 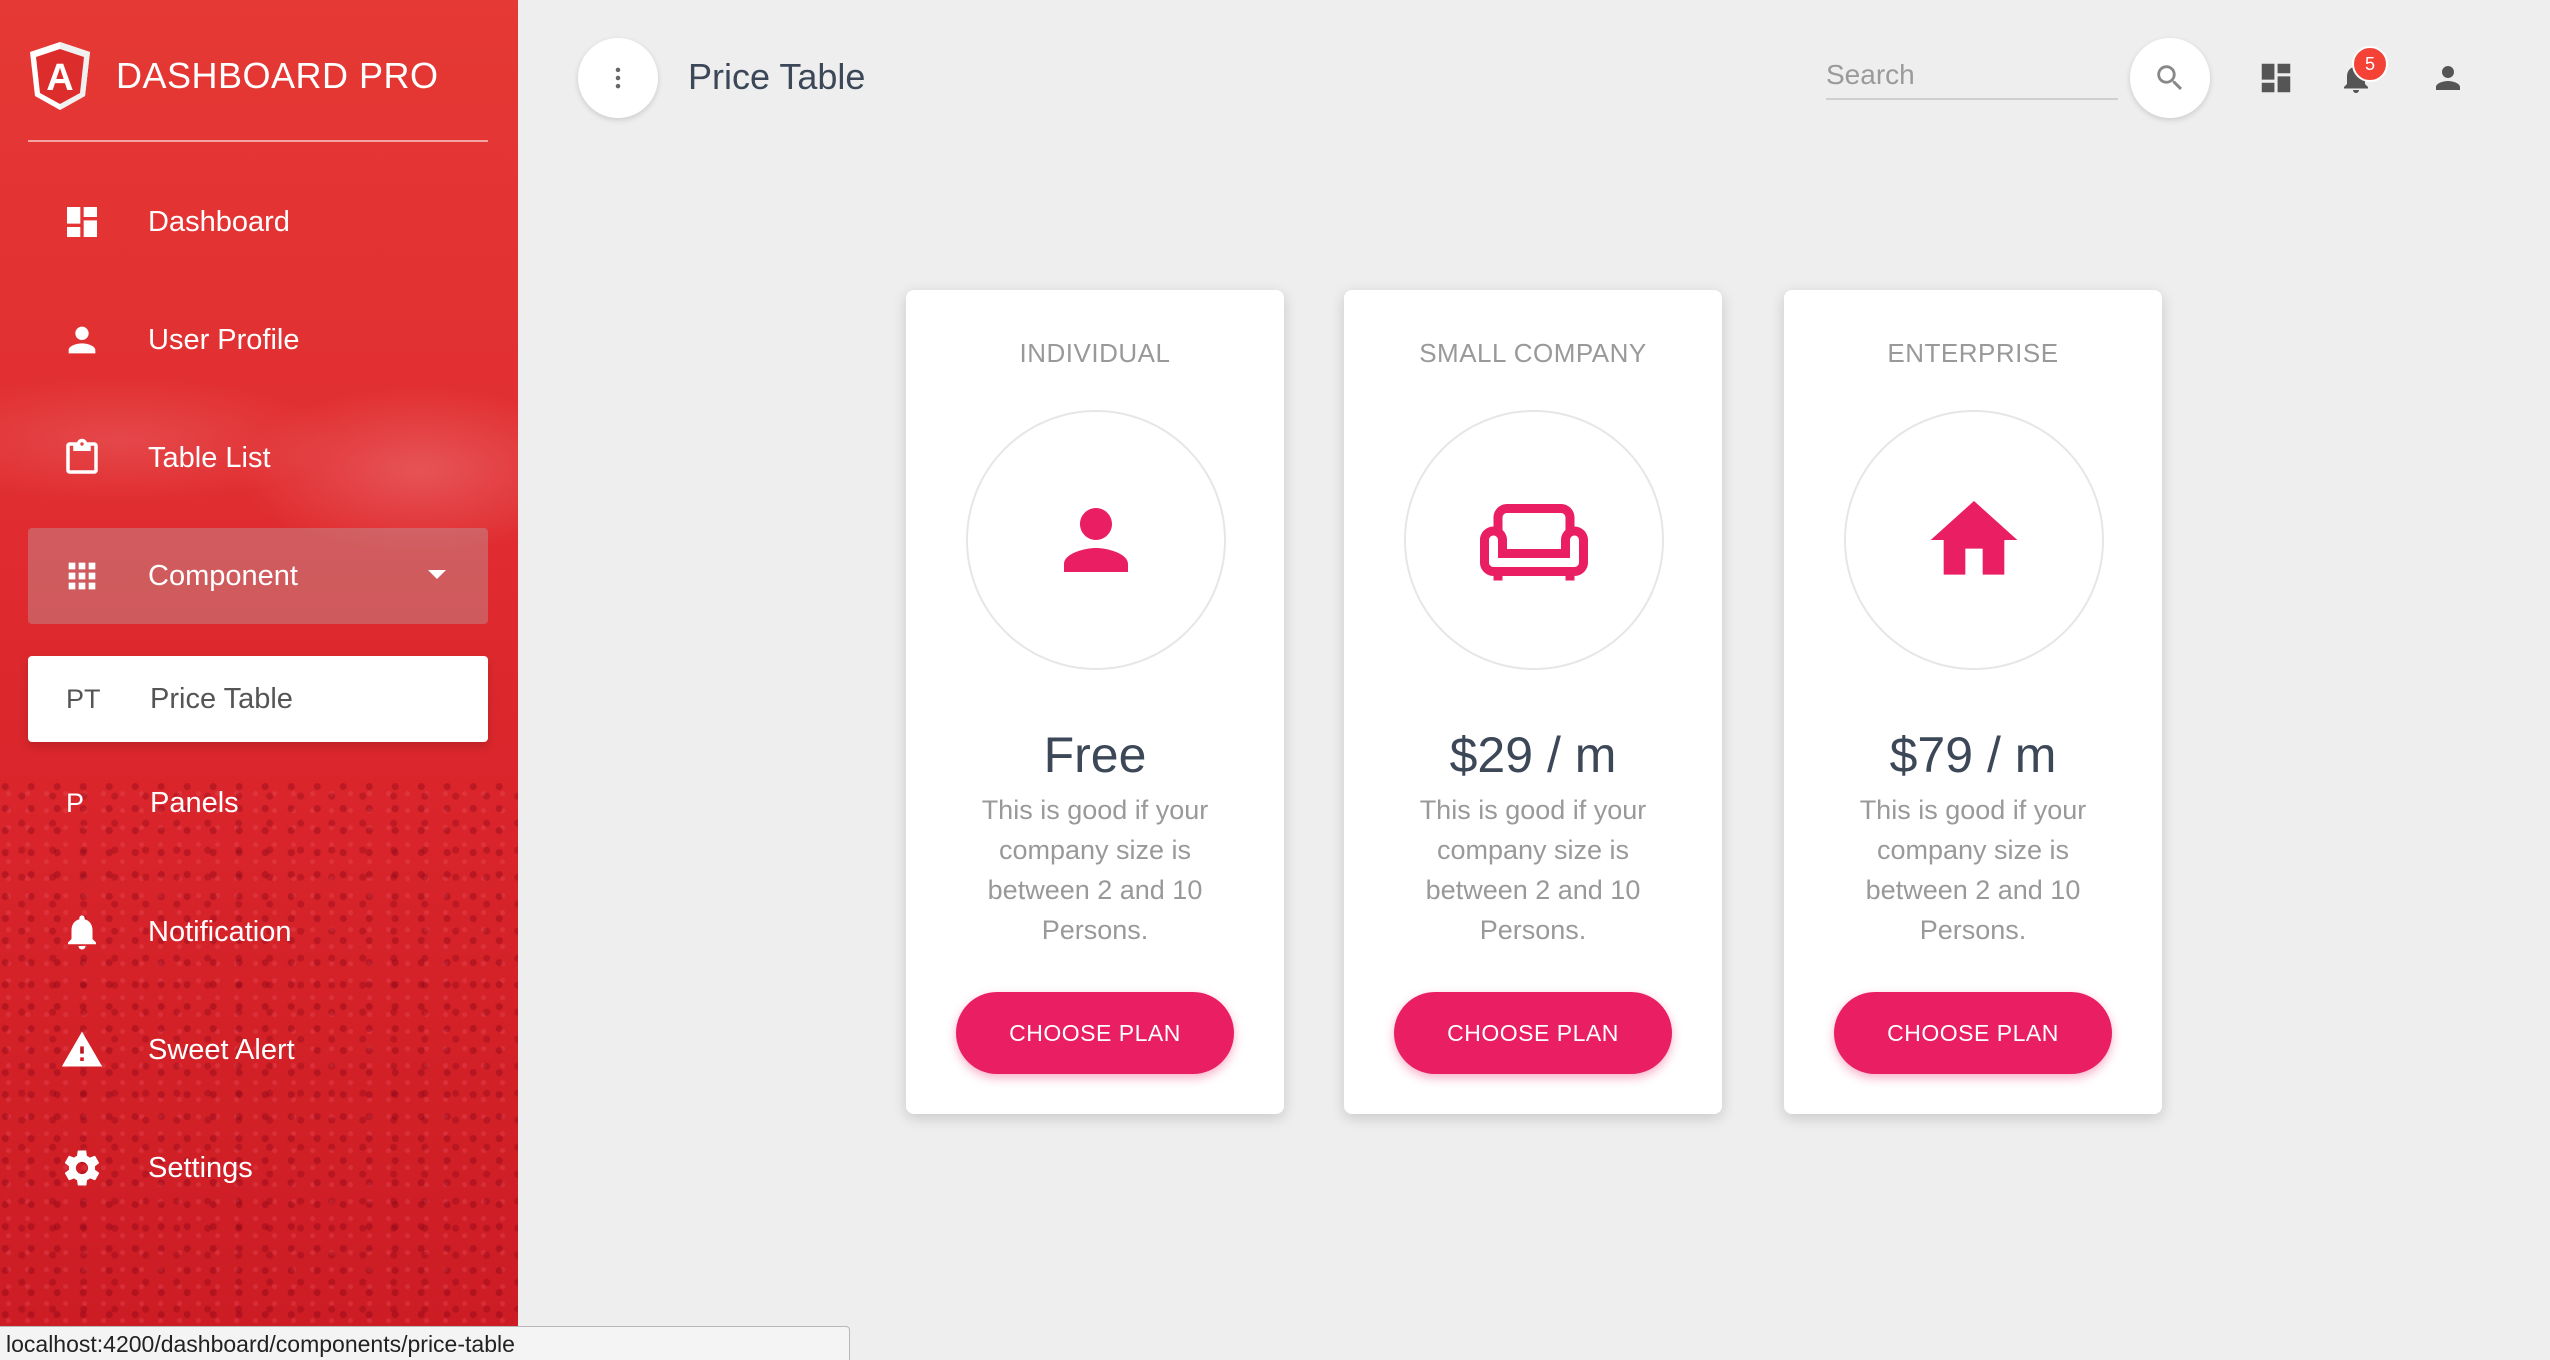 What do you see at coordinates (258, 1168) in the screenshot?
I see `sidebar-item-settings: Settings` at bounding box center [258, 1168].